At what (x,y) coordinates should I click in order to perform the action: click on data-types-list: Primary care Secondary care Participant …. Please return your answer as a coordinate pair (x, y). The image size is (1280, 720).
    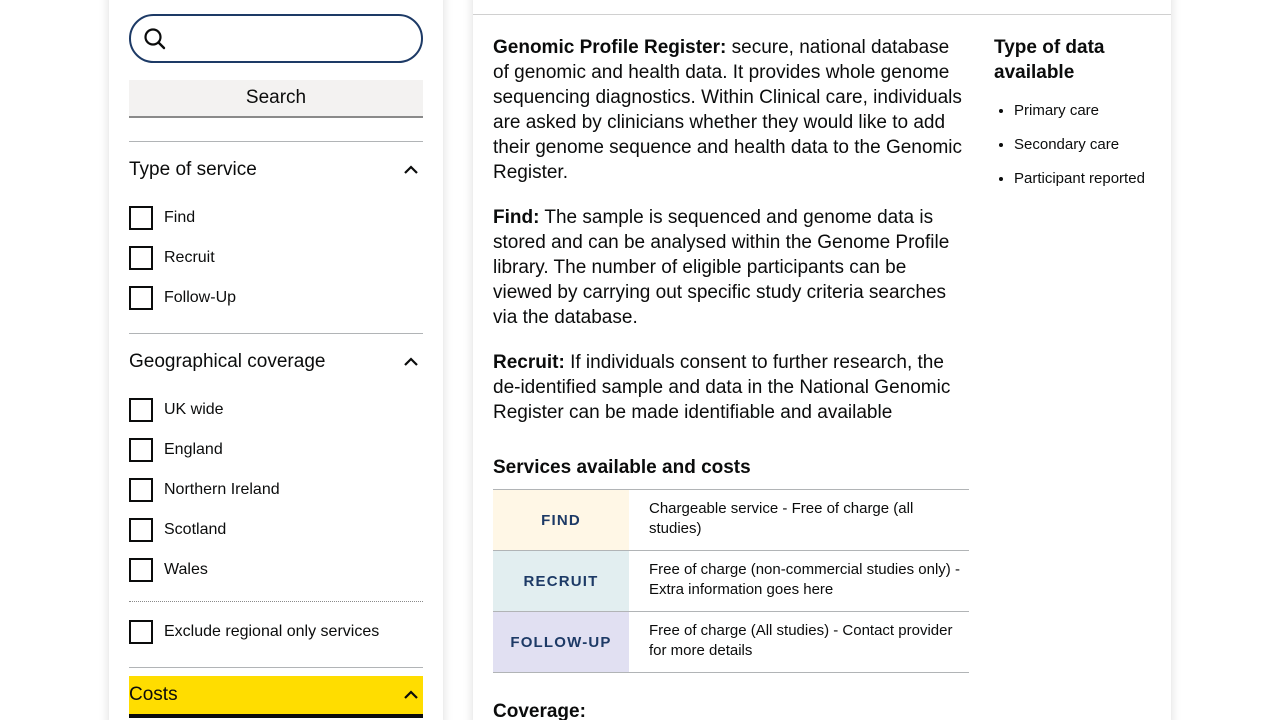
    Looking at the image, I should click on (1079, 145).